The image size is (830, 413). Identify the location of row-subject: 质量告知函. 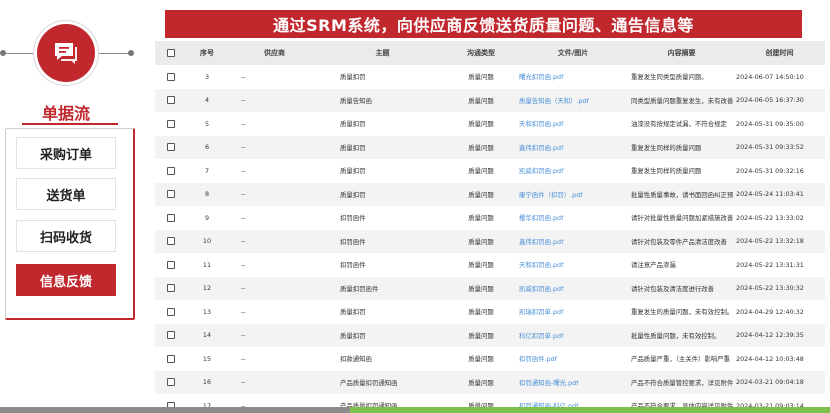
(356, 100).